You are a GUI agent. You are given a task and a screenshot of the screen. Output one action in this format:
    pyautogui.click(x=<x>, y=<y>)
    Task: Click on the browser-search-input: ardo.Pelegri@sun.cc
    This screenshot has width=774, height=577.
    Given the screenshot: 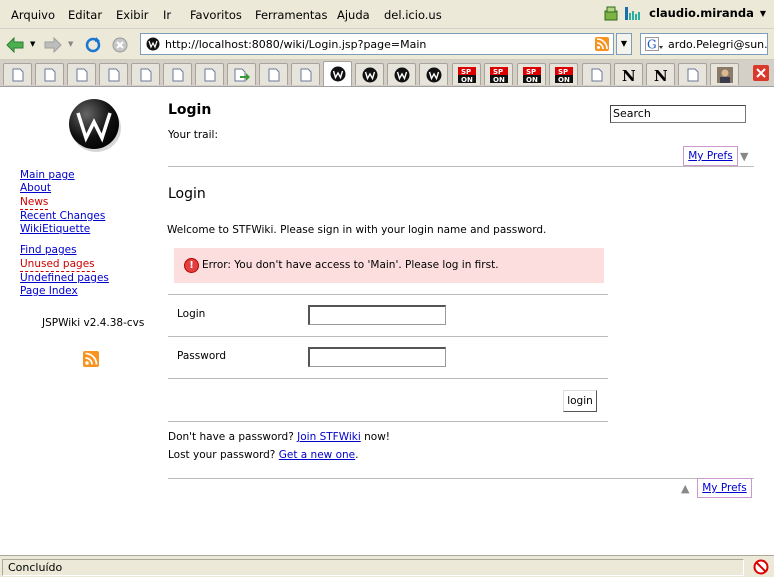 What is the action you would take?
    pyautogui.click(x=717, y=44)
    